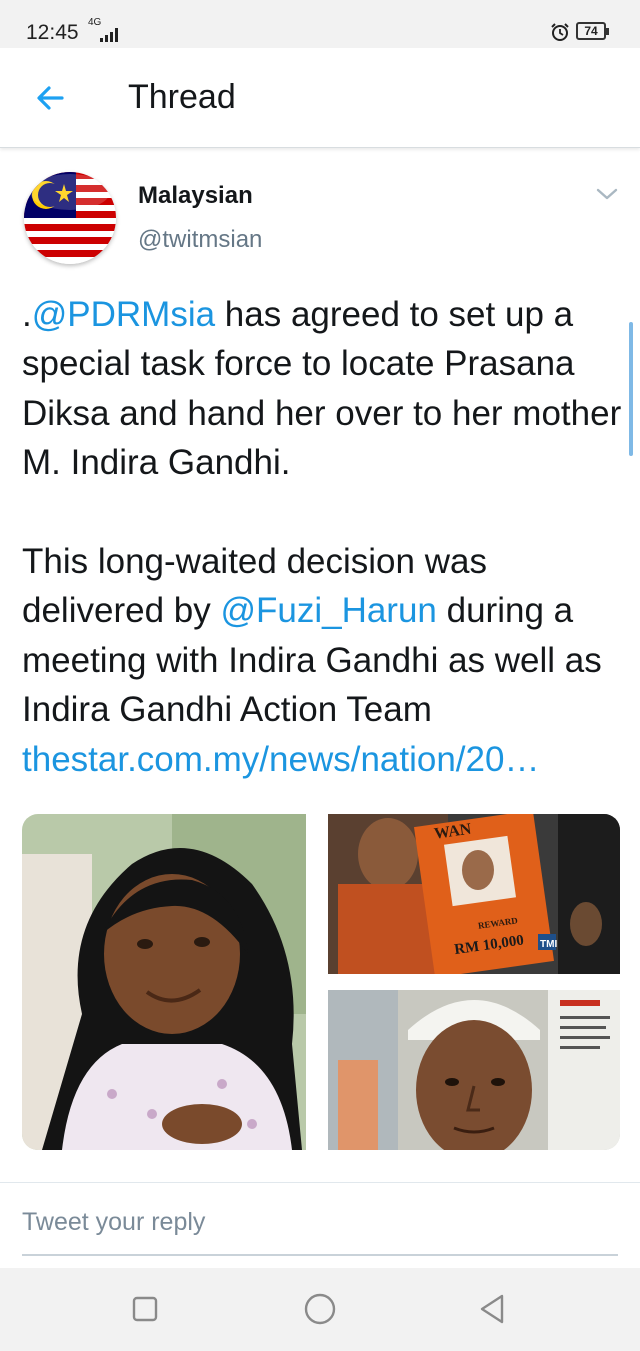 This screenshot has height=1351, width=640. Describe the element at coordinates (195, 196) in the screenshot. I see `display-name: Malaysian` at that location.